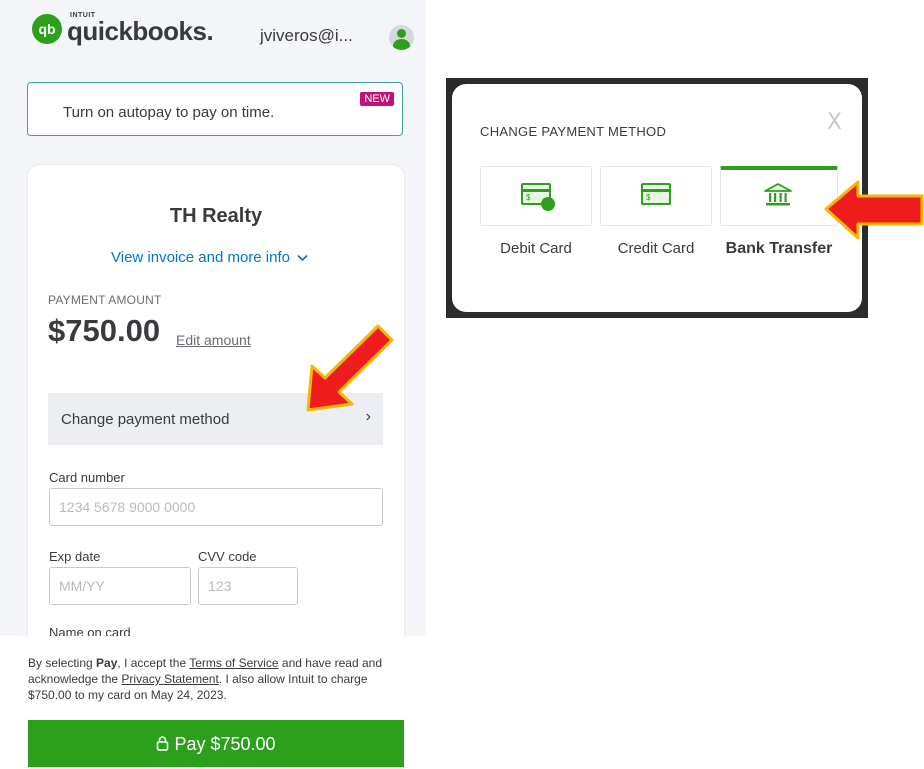  I want to click on autopay-text: Turn on autopay to pay on time., so click(169, 112).